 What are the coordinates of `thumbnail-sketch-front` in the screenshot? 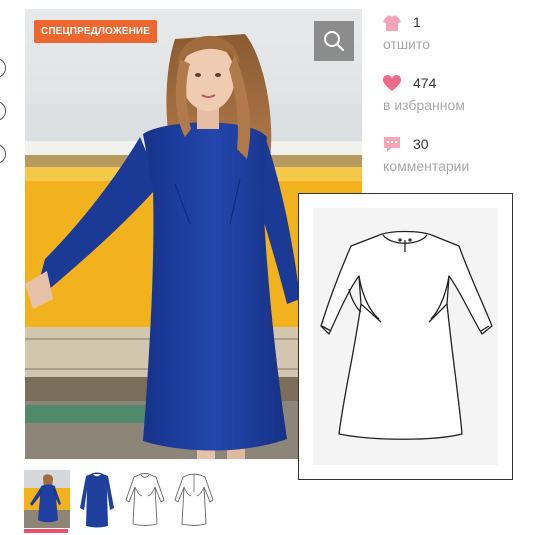 It's located at (145, 499).